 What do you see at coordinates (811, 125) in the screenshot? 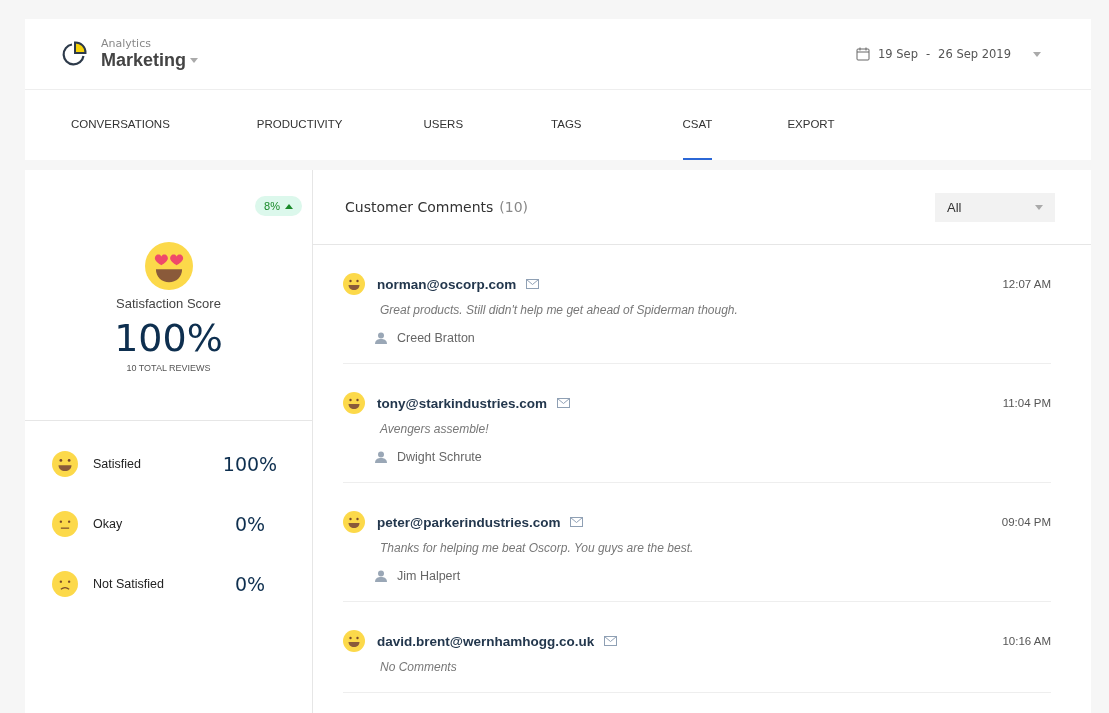
I see `nav-tab: EXPORT` at bounding box center [811, 125].